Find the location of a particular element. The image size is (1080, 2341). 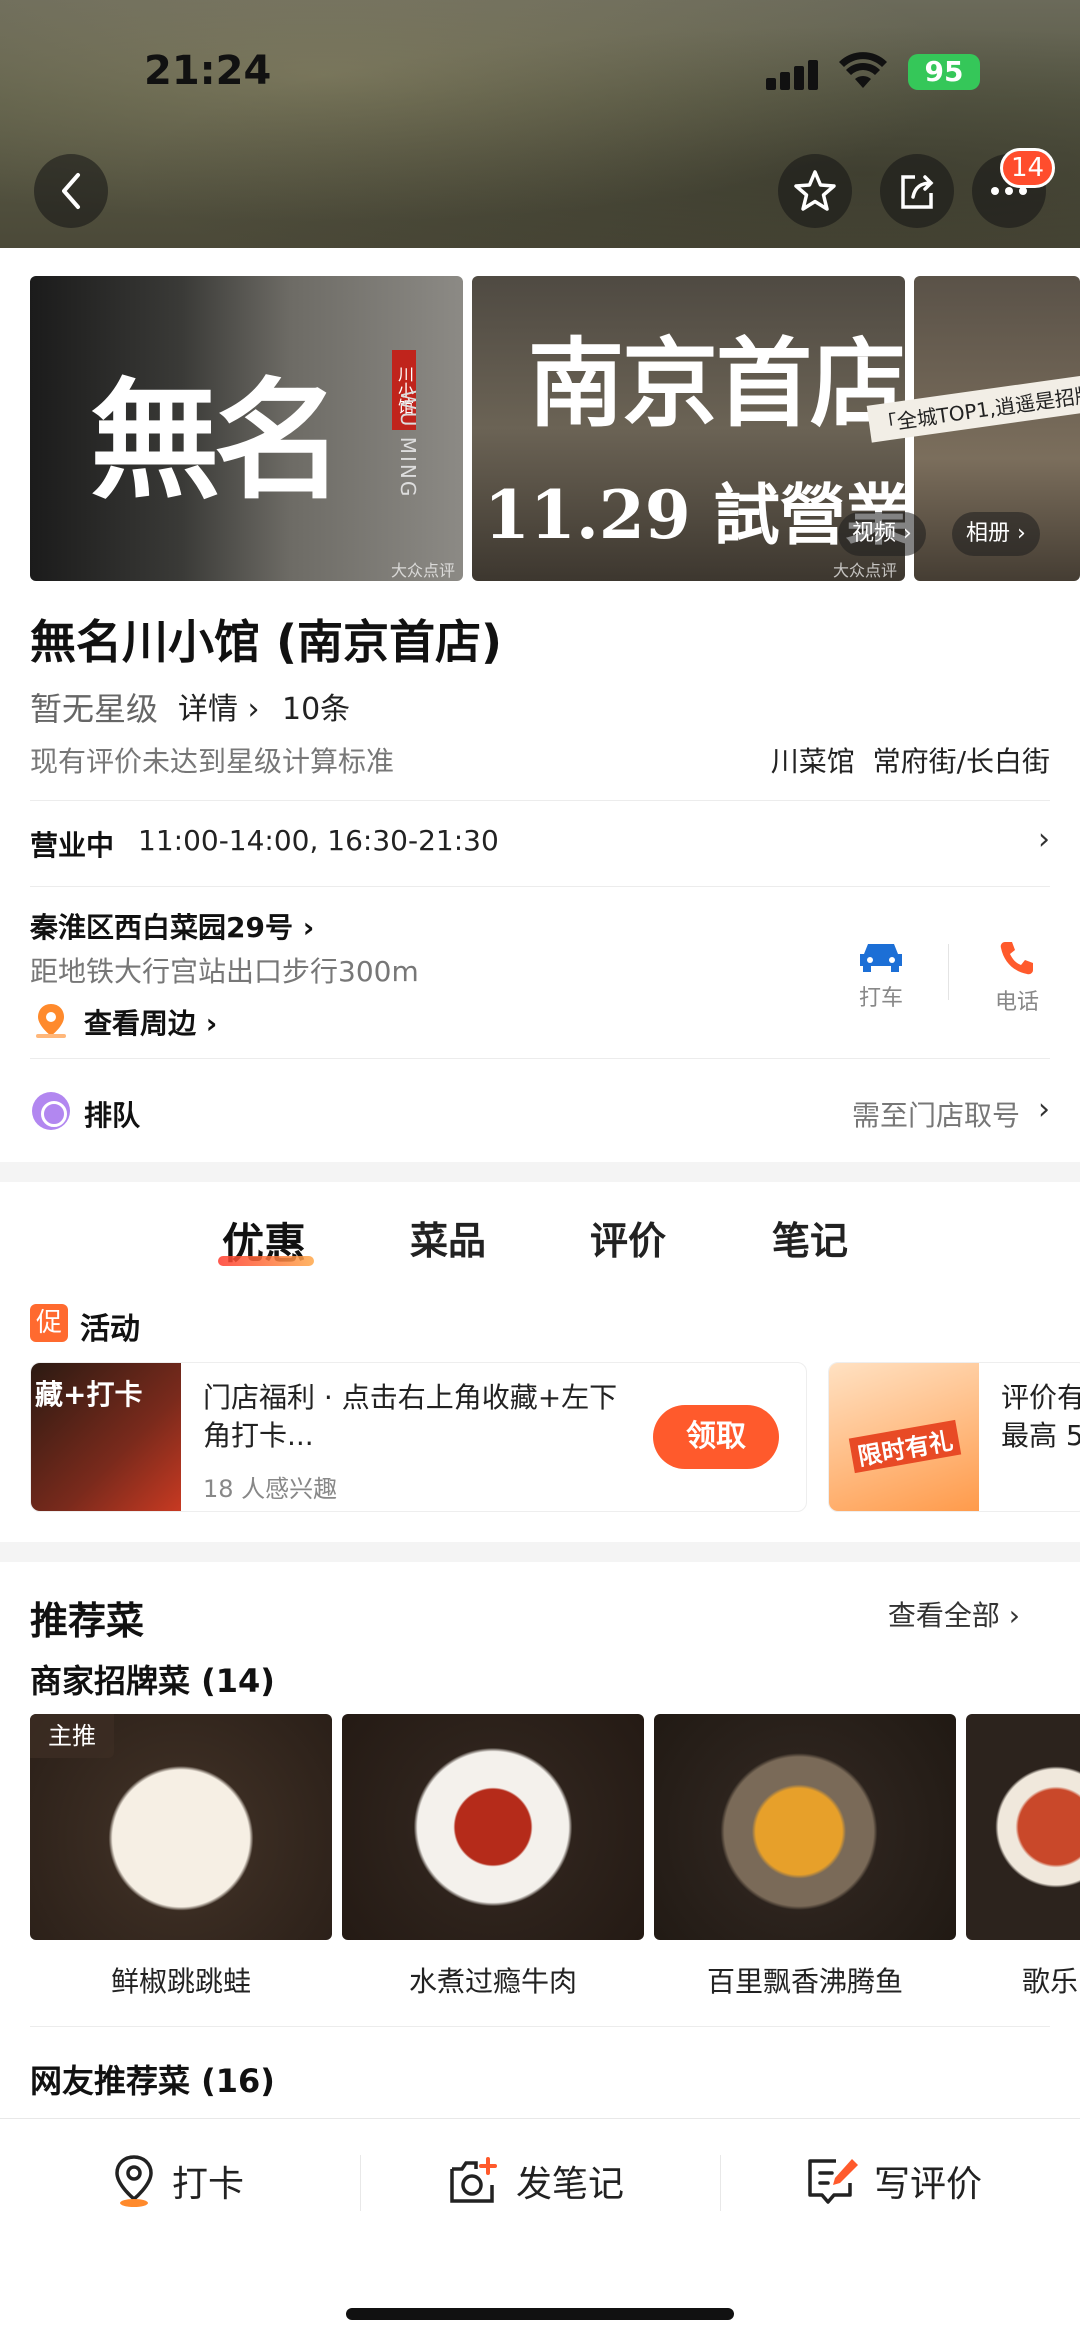

taxi-label: 打车 is located at coordinates (880, 998).